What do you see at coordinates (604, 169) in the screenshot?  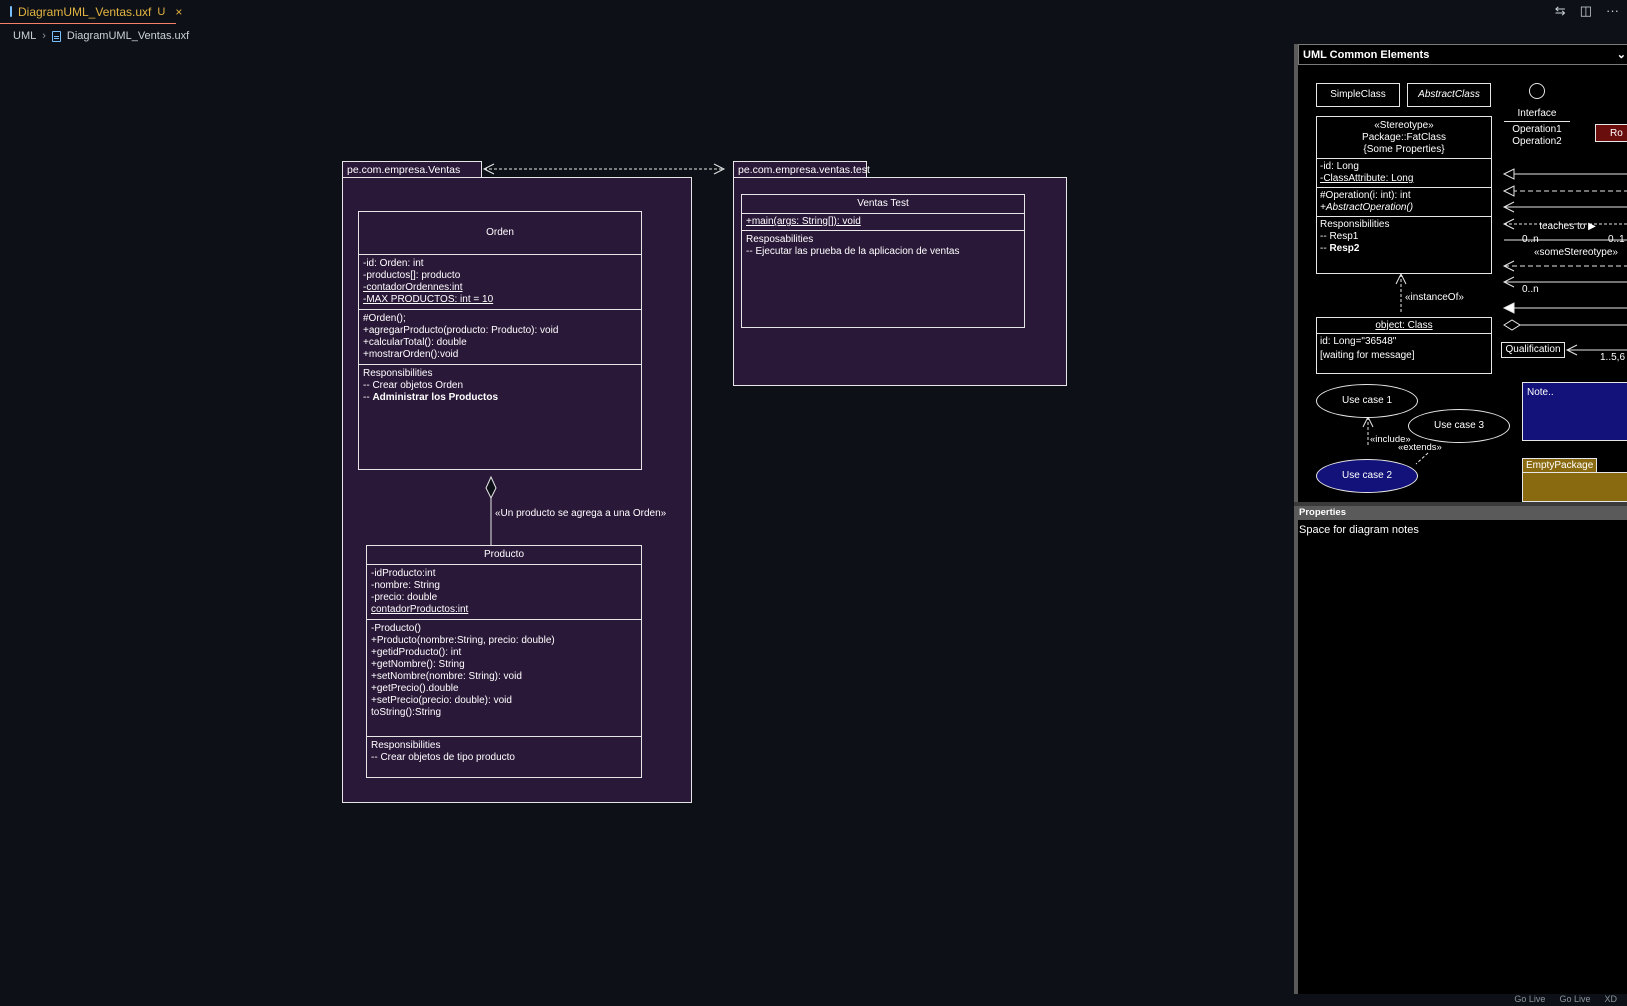 I see `dependency-arrow` at bounding box center [604, 169].